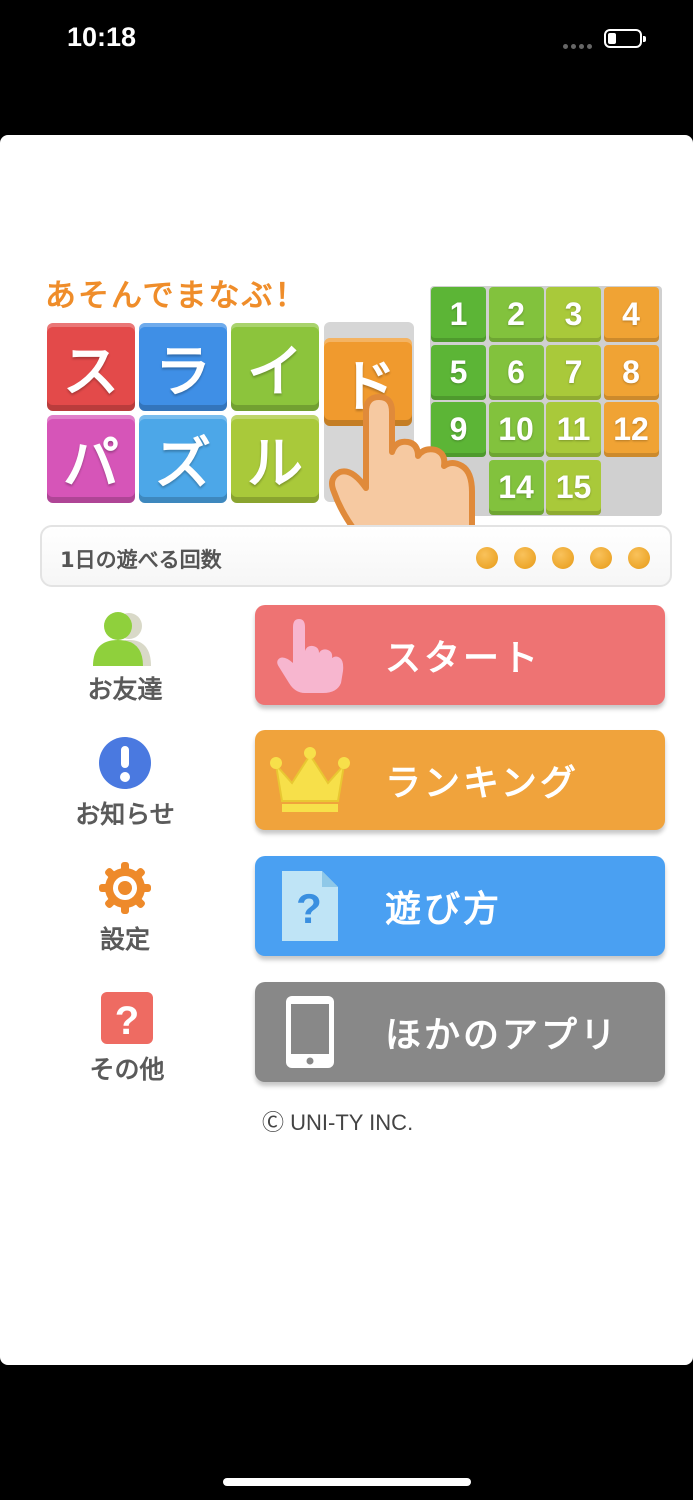  Describe the element at coordinates (125, 763) in the screenshot. I see `info-icon` at that location.